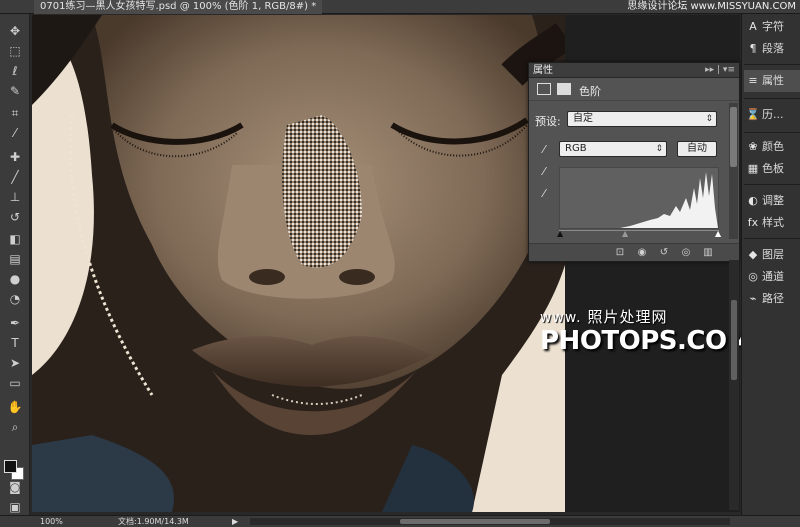  What do you see at coordinates (753, 254) in the screenshot?
I see `layers-icon: ◆` at bounding box center [753, 254].